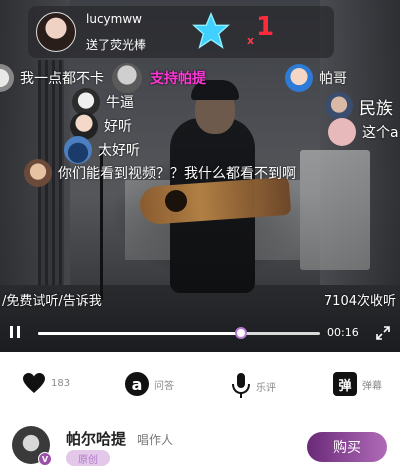  What do you see at coordinates (177, 174) in the screenshot?
I see `danmaku-text: 你们能看到视频？？我什么都看不到啊` at bounding box center [177, 174].